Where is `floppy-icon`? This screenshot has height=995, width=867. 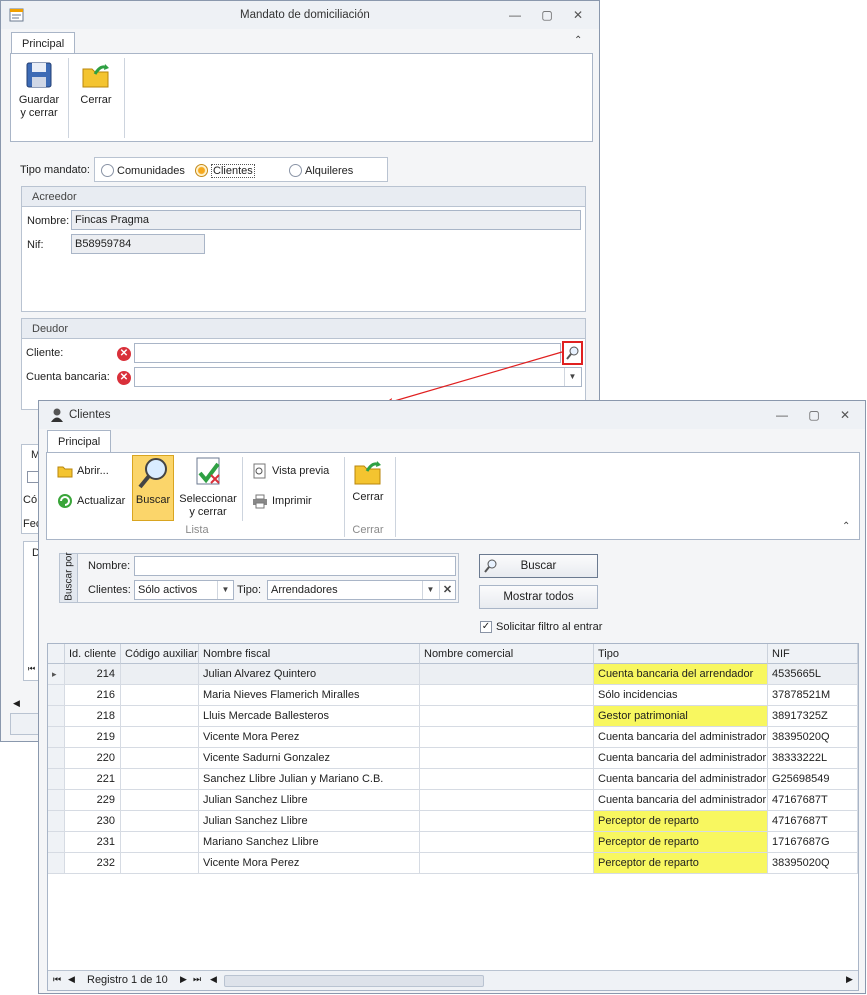
floppy-icon is located at coordinates (39, 75).